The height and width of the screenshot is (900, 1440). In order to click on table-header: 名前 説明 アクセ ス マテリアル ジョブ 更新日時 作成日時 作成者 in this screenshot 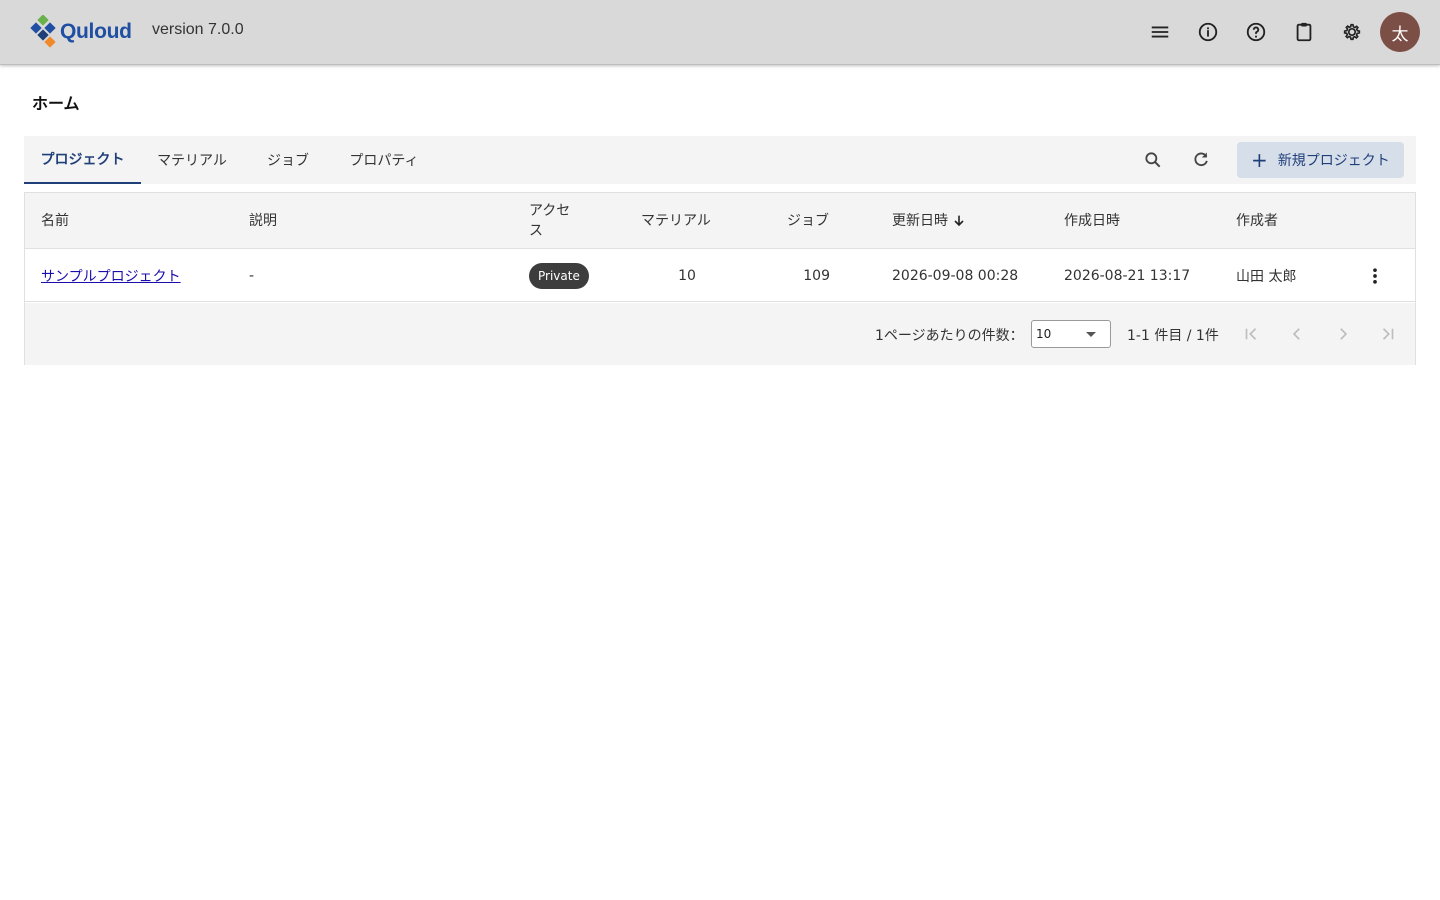, I will do `click(720, 221)`.